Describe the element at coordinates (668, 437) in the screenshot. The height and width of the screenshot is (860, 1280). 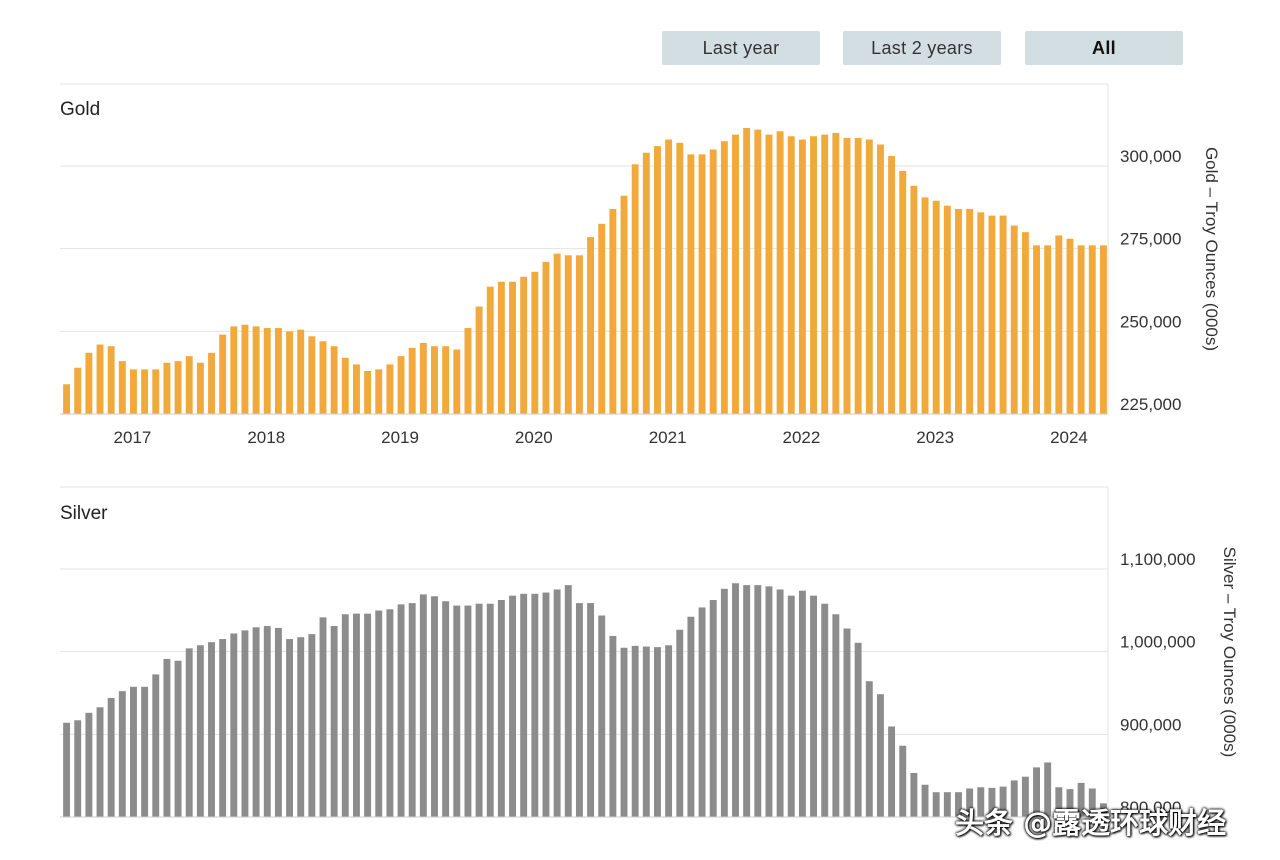
I see `gold-x-tick-label: 2021` at that location.